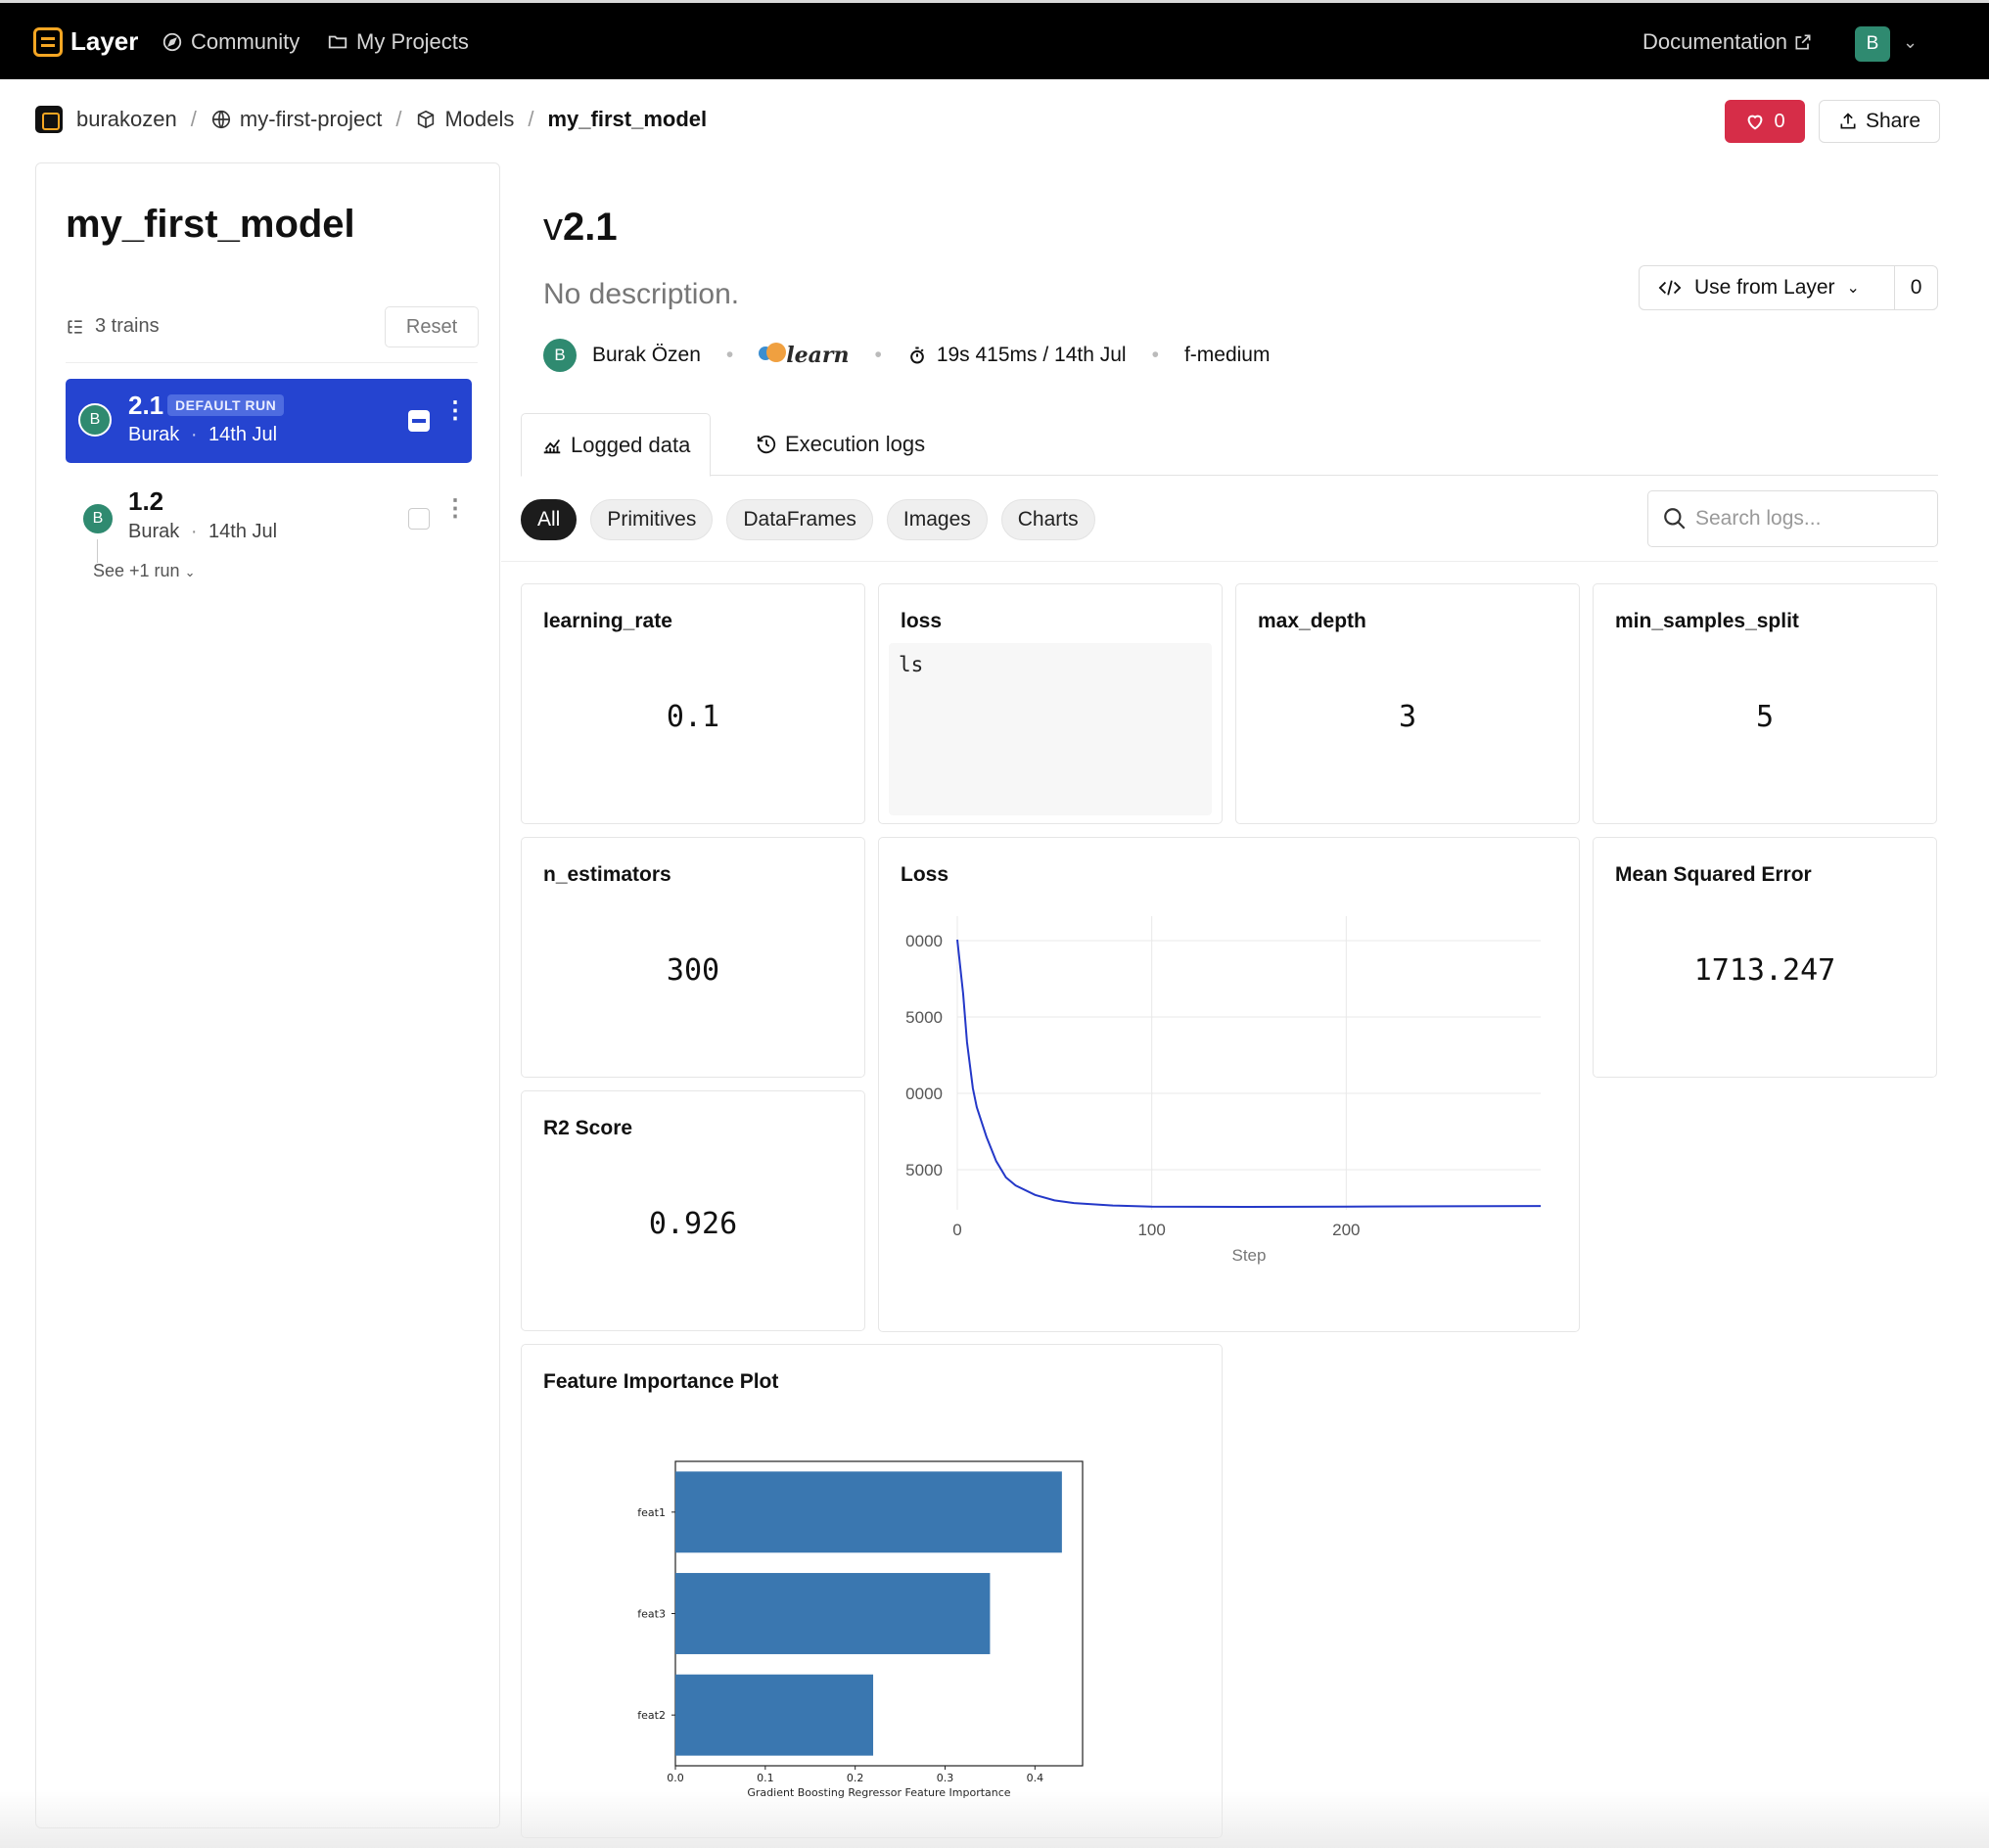 The height and width of the screenshot is (1848, 1989). What do you see at coordinates (937, 519) in the screenshot?
I see `filter-images: Images` at bounding box center [937, 519].